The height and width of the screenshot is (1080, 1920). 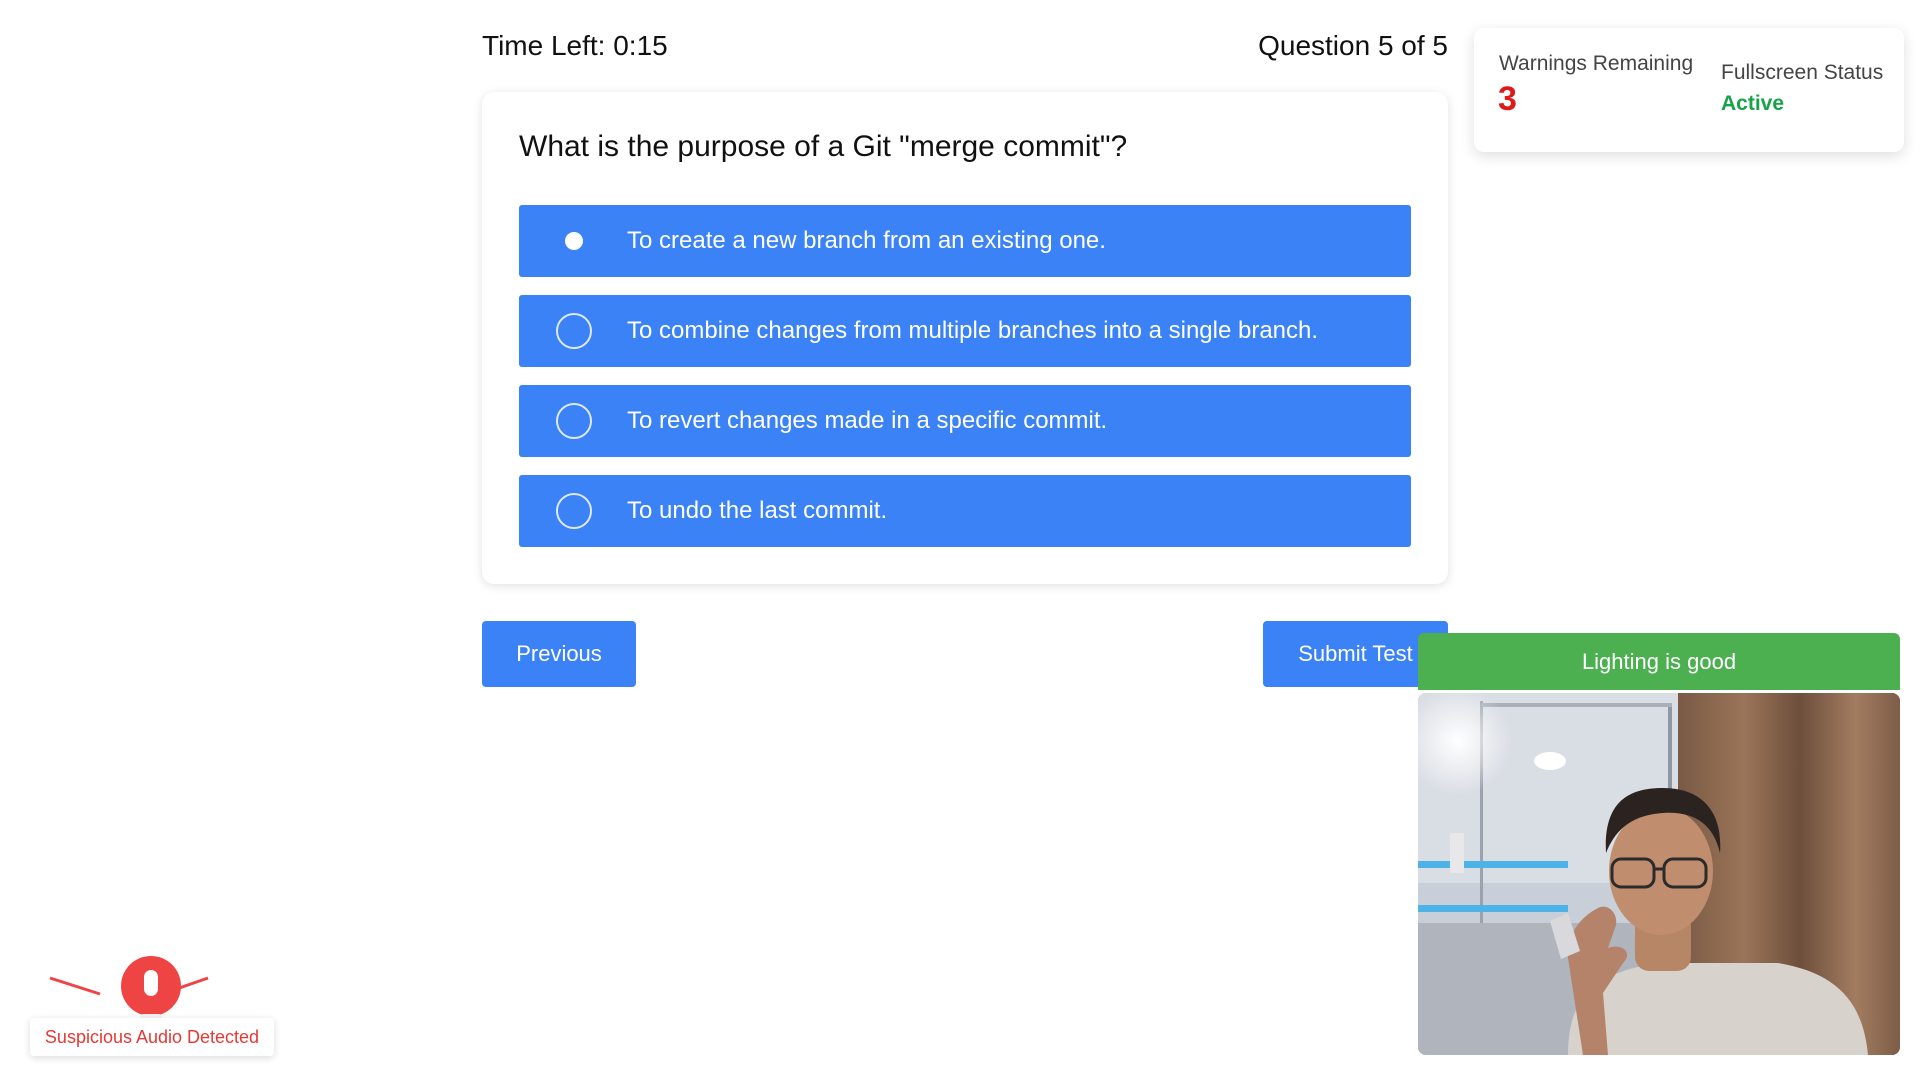 I want to click on option-label: To undo the last commit., so click(x=757, y=510).